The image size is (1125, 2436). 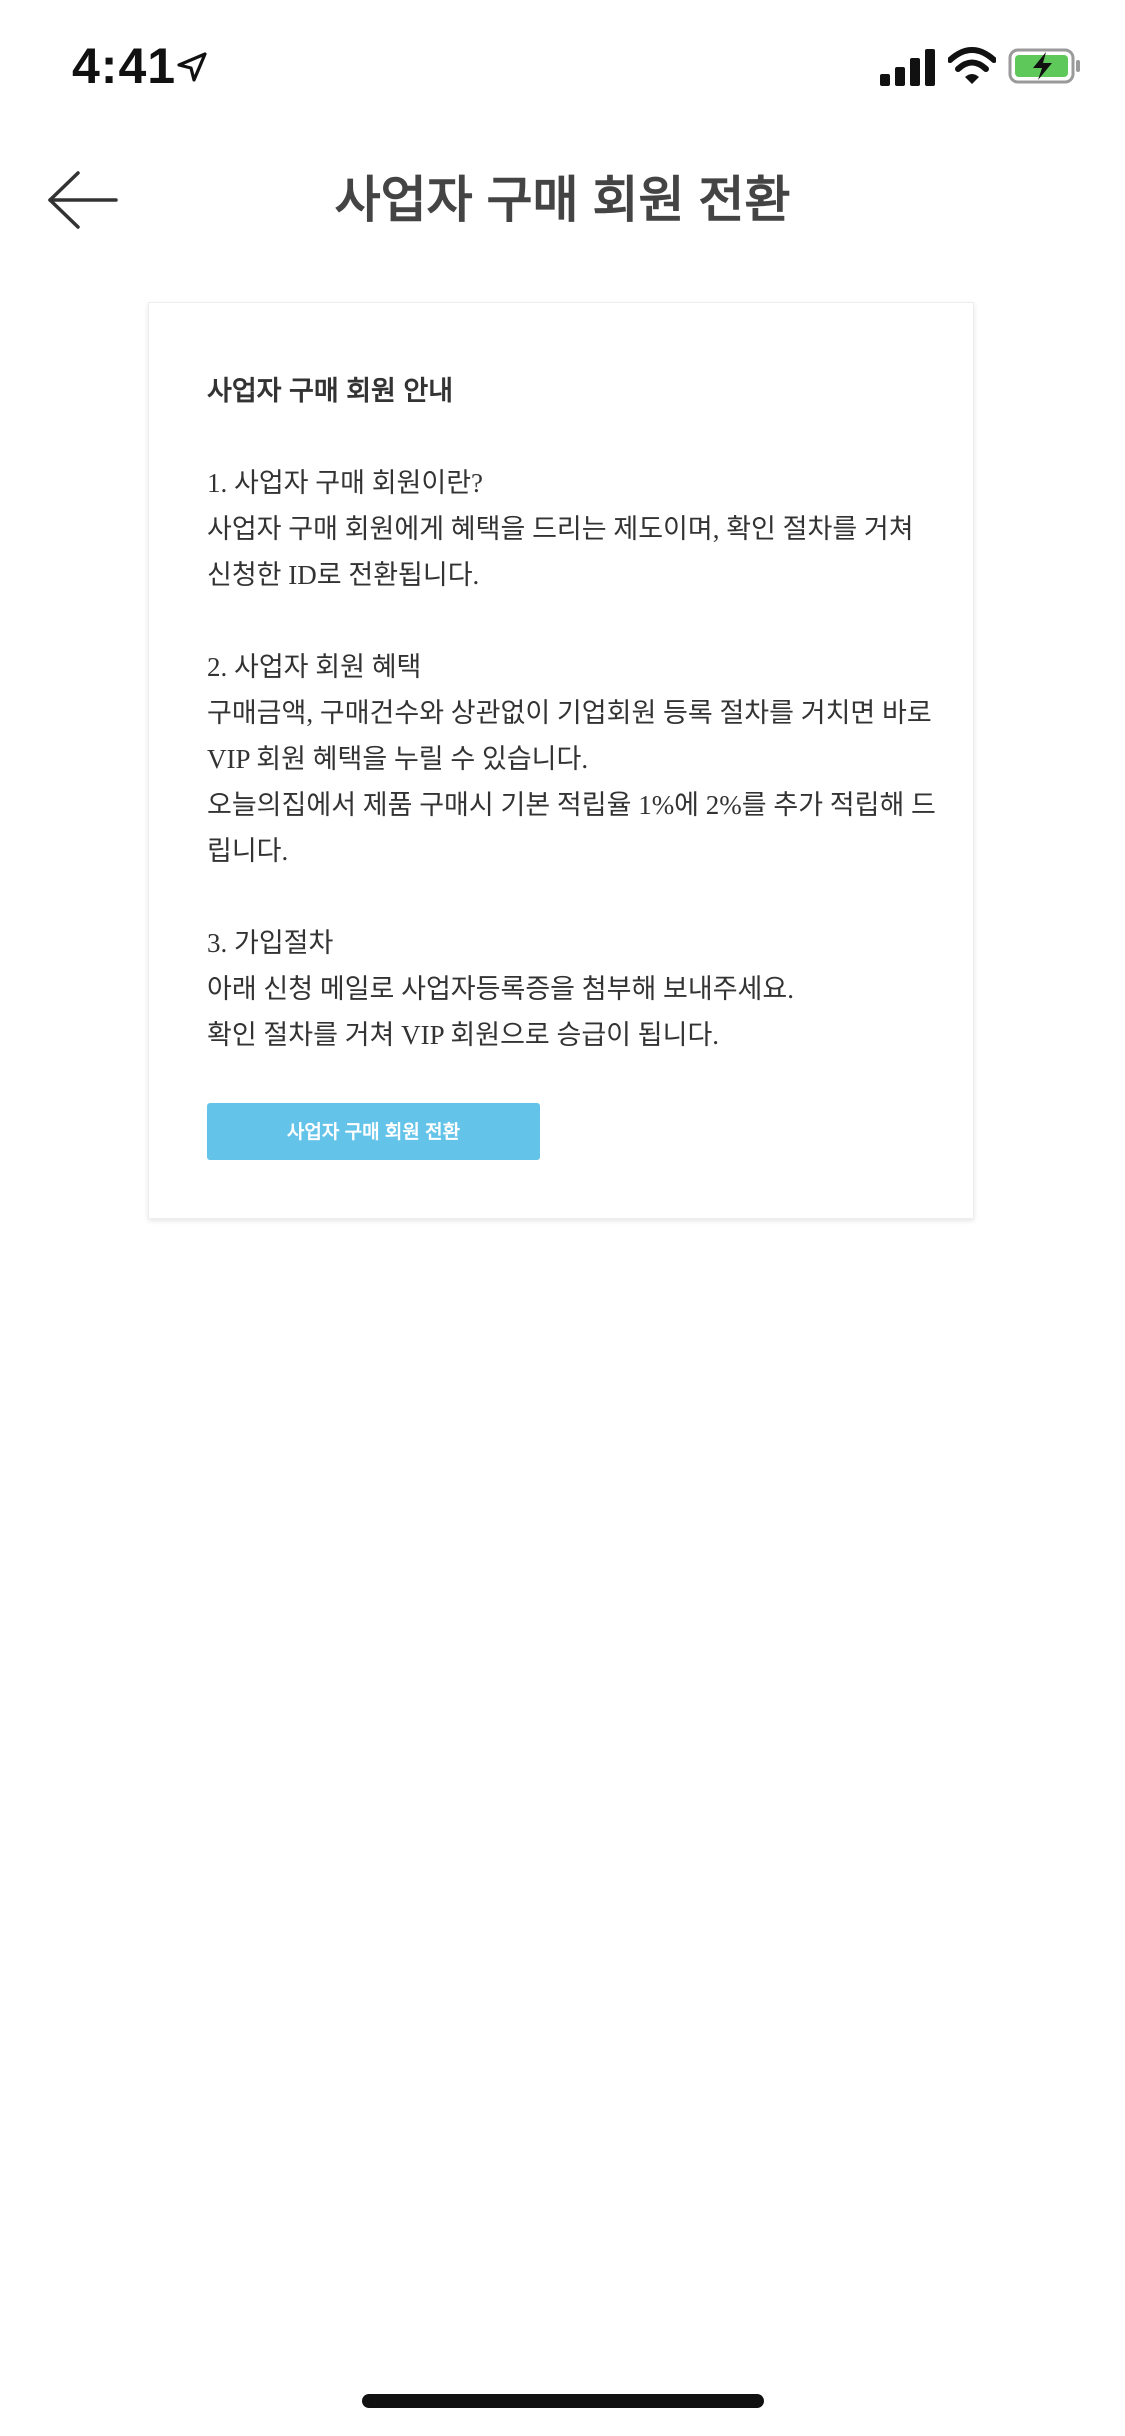 What do you see at coordinates (972, 66) in the screenshot?
I see `wifi-icon` at bounding box center [972, 66].